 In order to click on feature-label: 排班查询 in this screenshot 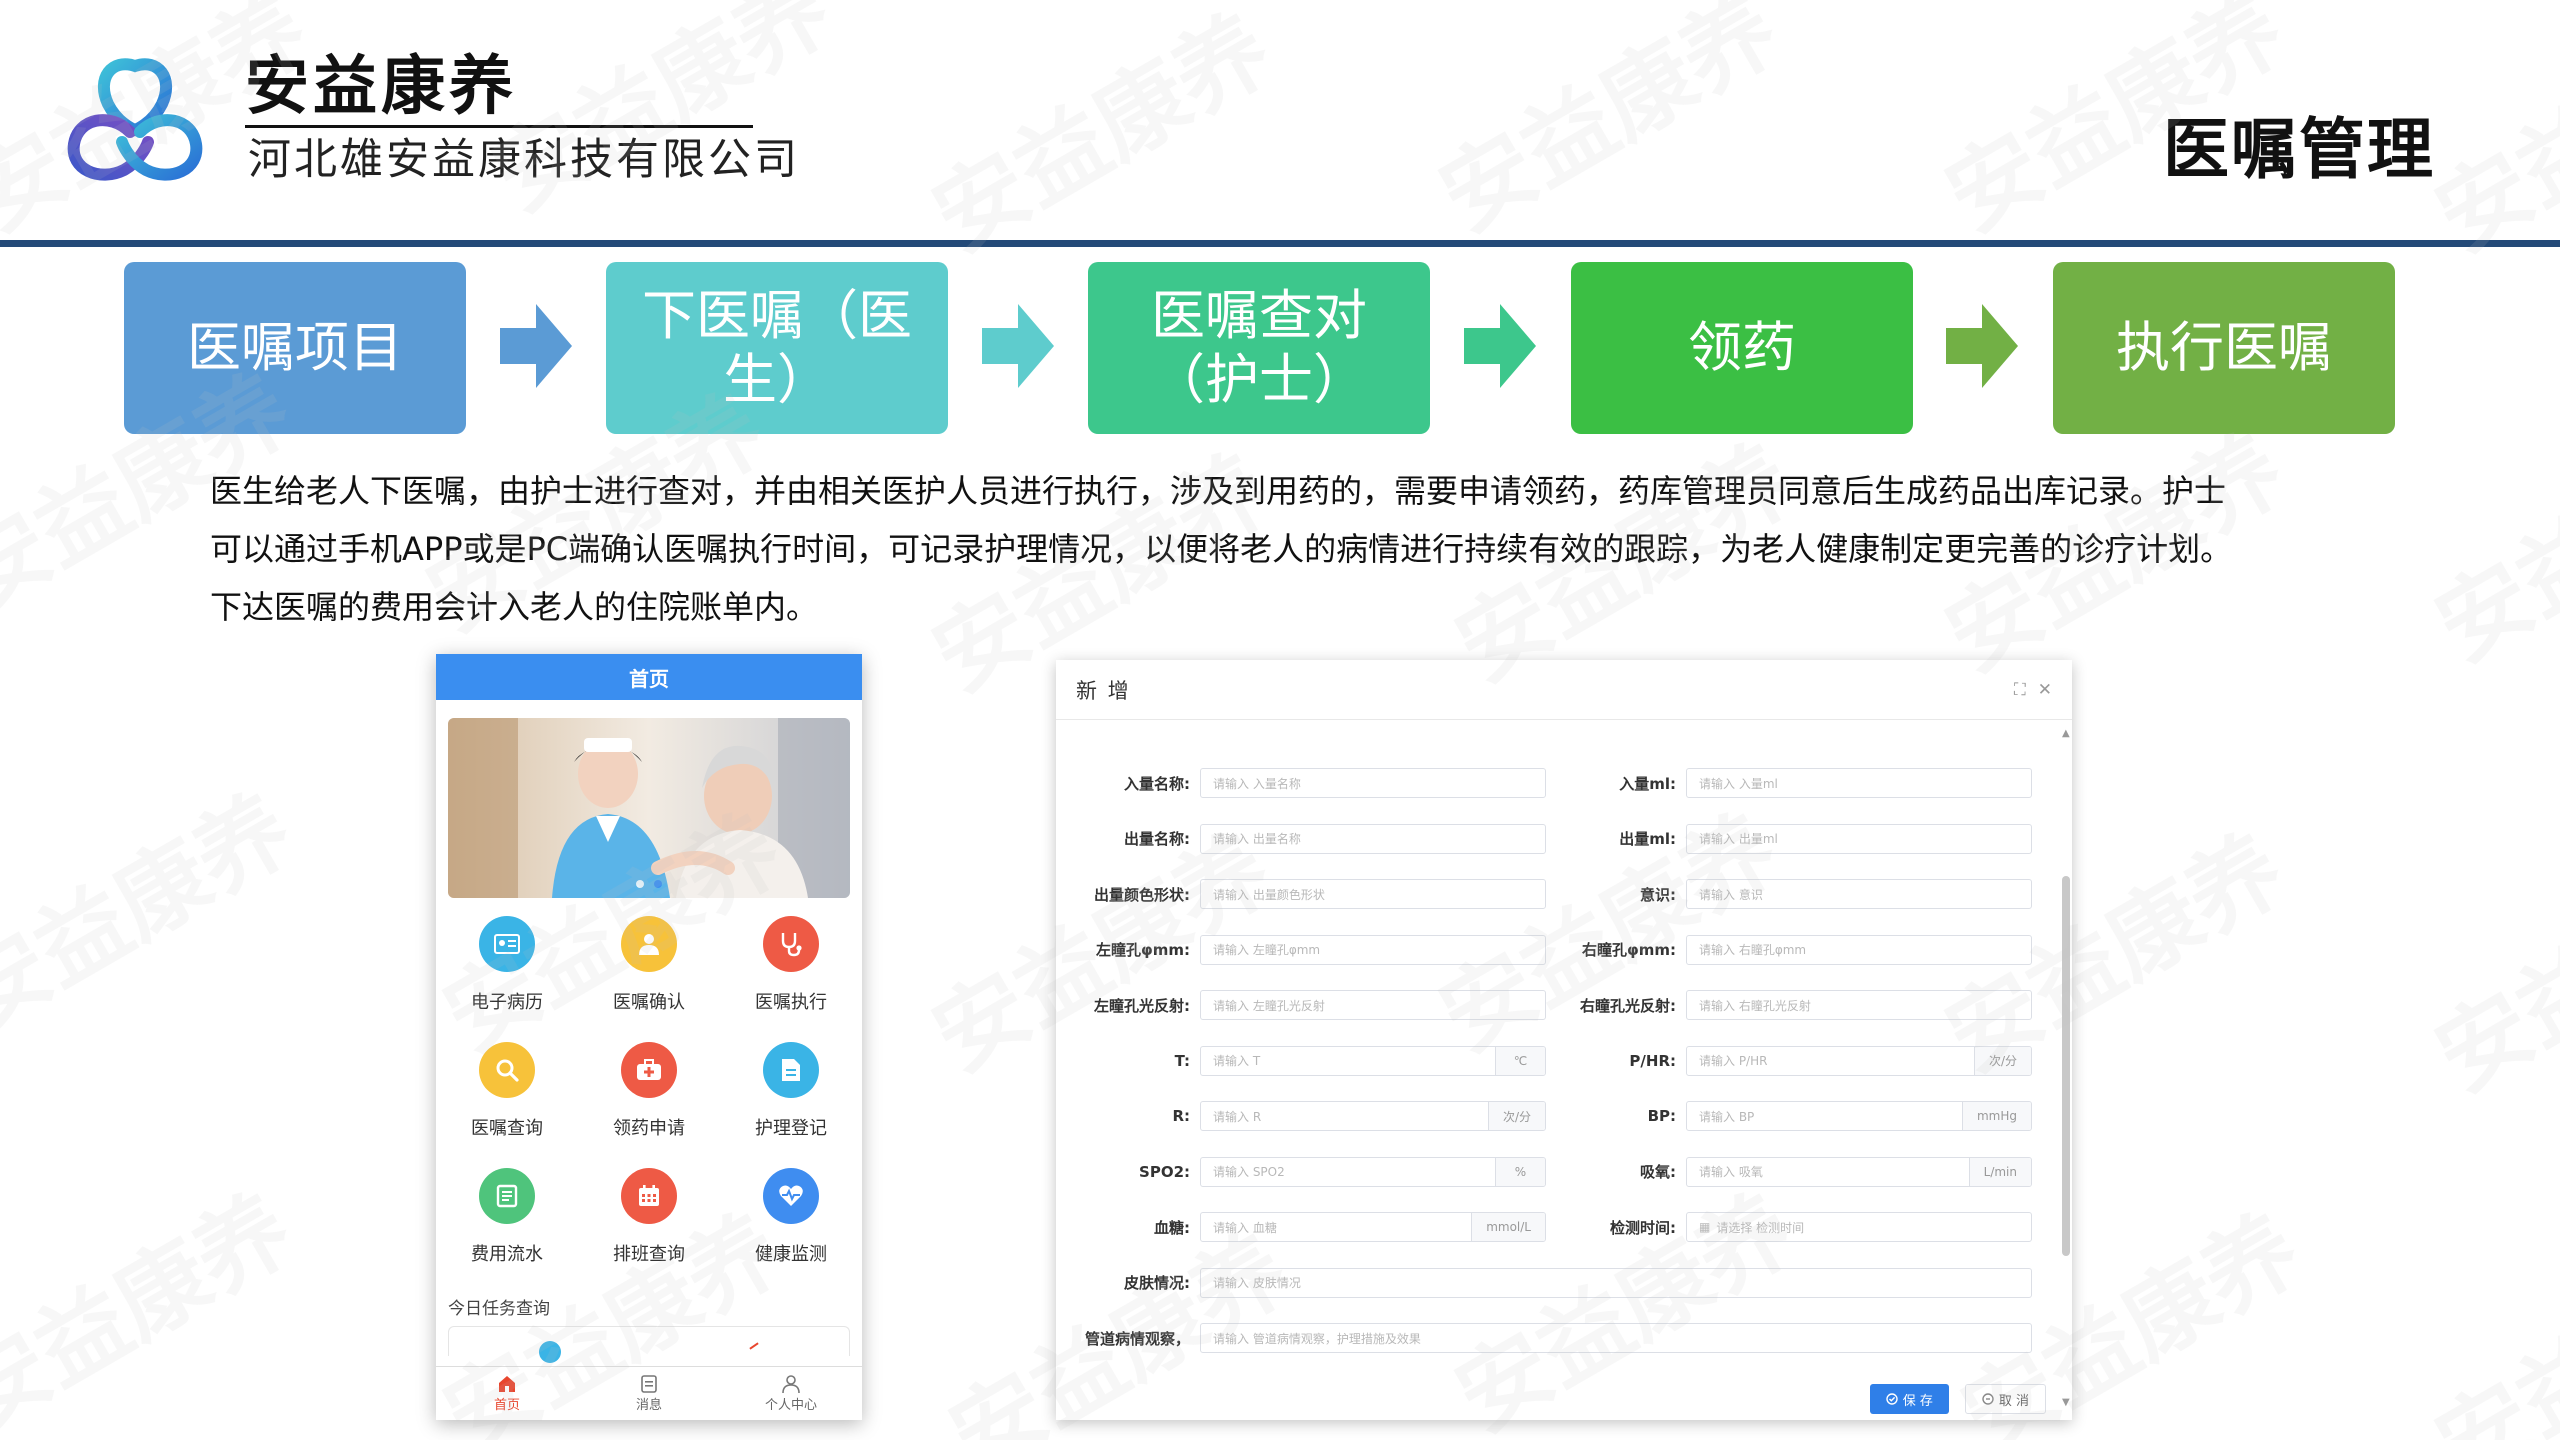, I will do `click(649, 1254)`.